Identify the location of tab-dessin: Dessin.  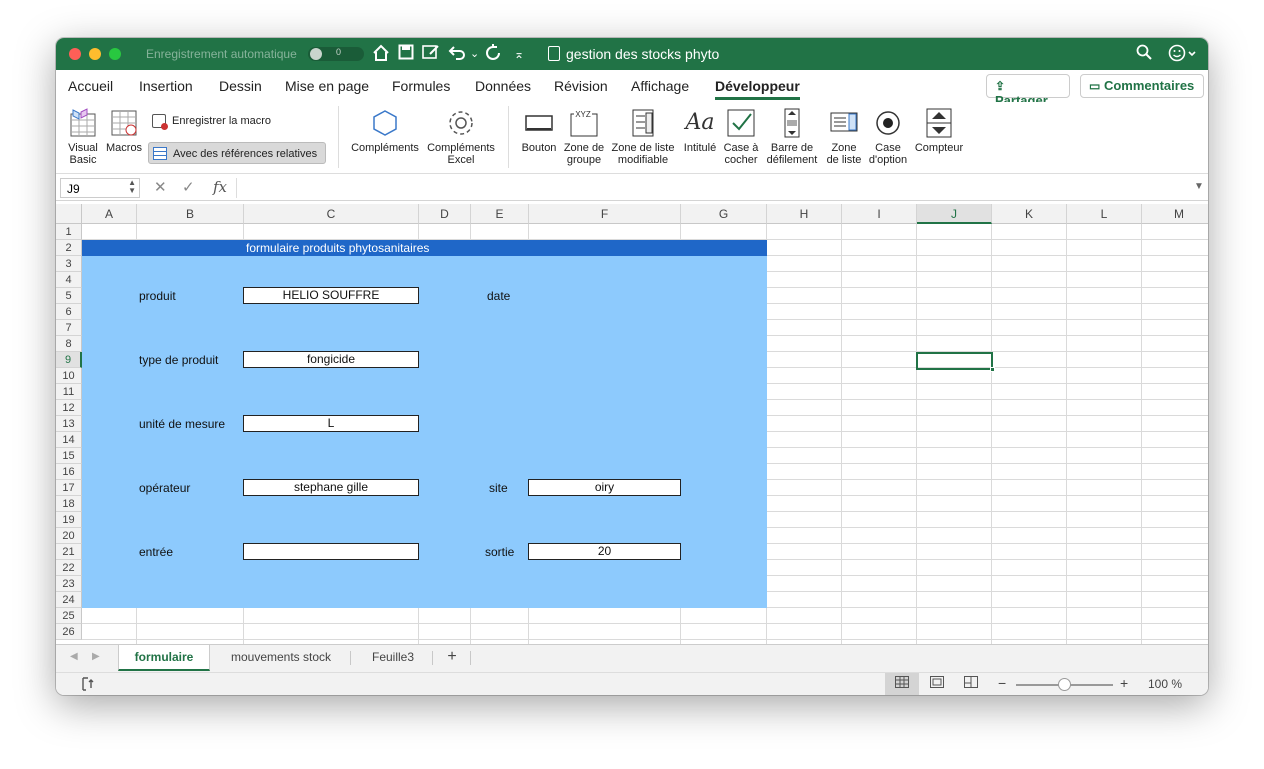
(240, 86).